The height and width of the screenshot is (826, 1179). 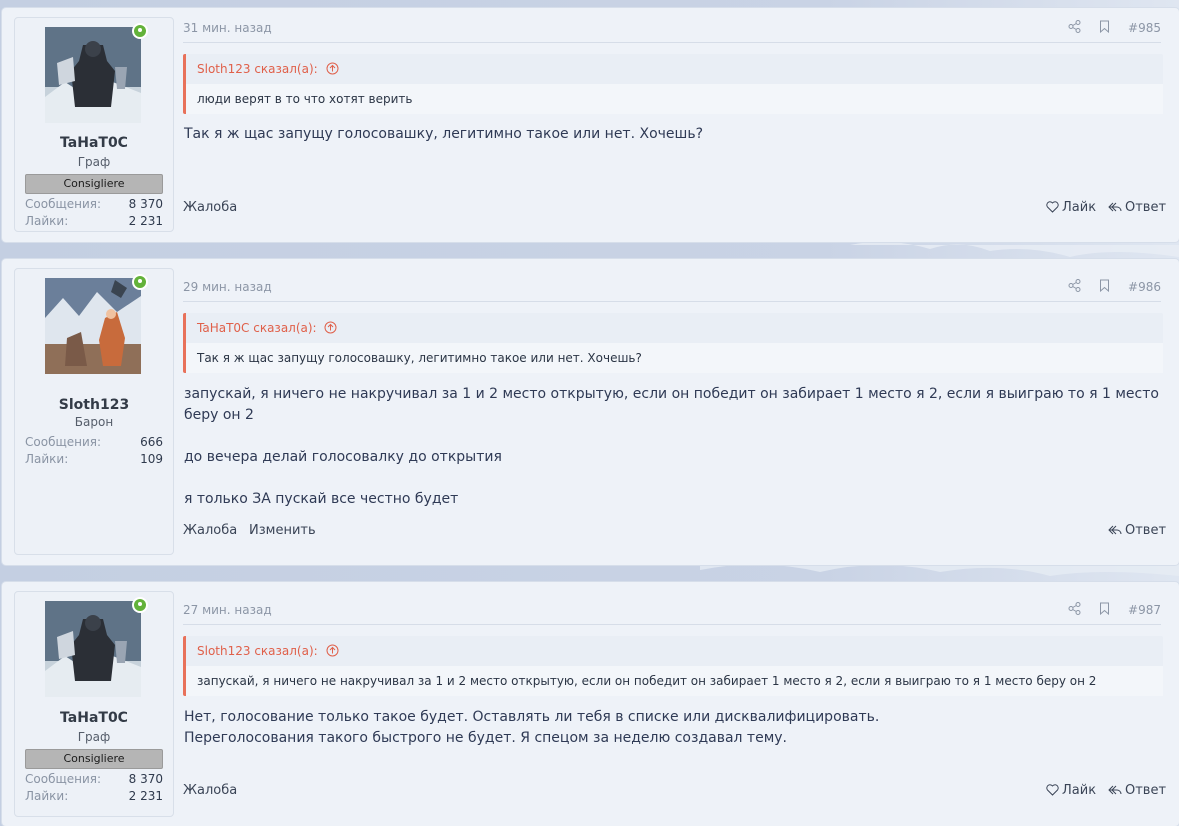 What do you see at coordinates (227, 28) in the screenshot?
I see `post-time: 31 мин. назад` at bounding box center [227, 28].